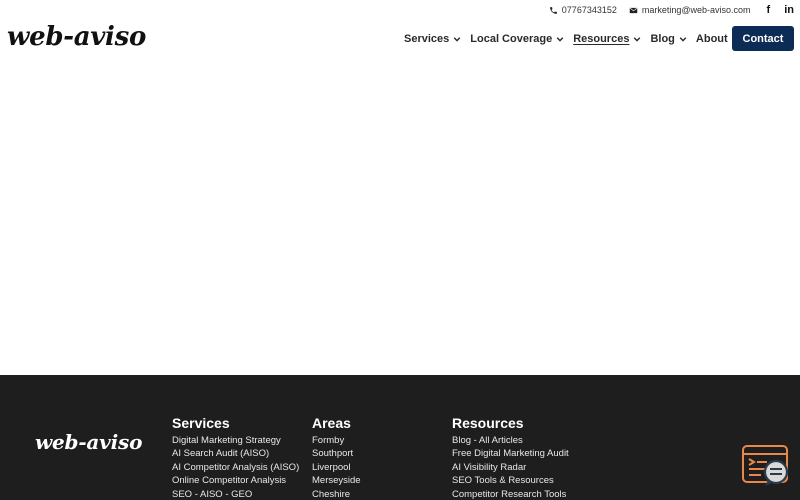 The image size is (800, 500). I want to click on nav-label: Services, so click(427, 39).